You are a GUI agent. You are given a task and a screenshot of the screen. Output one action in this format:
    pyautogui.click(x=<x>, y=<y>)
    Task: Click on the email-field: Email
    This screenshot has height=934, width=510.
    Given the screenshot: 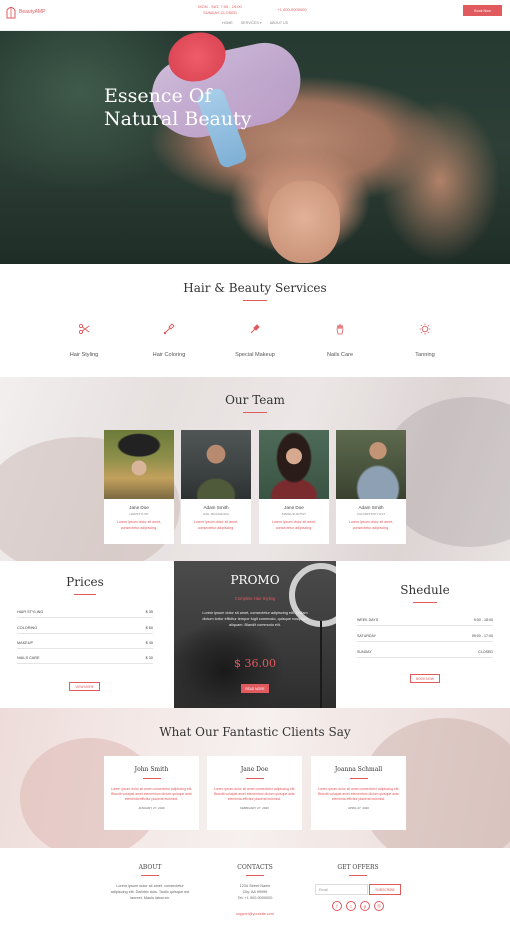 What is the action you would take?
    pyautogui.click(x=341, y=889)
    